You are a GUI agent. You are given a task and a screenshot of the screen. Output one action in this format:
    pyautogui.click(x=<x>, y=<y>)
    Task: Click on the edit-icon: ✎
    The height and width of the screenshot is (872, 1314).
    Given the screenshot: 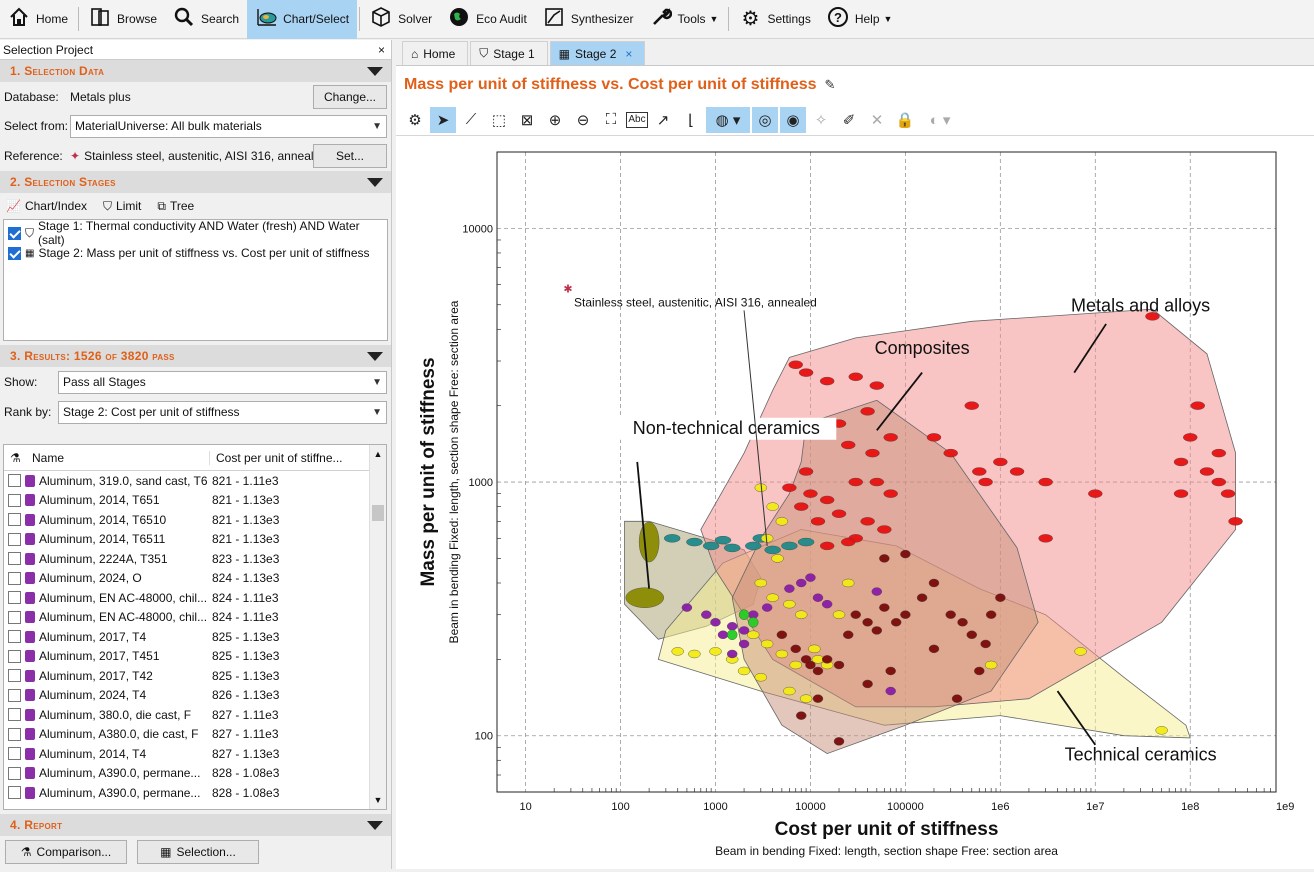 What is the action you would take?
    pyautogui.click(x=830, y=85)
    